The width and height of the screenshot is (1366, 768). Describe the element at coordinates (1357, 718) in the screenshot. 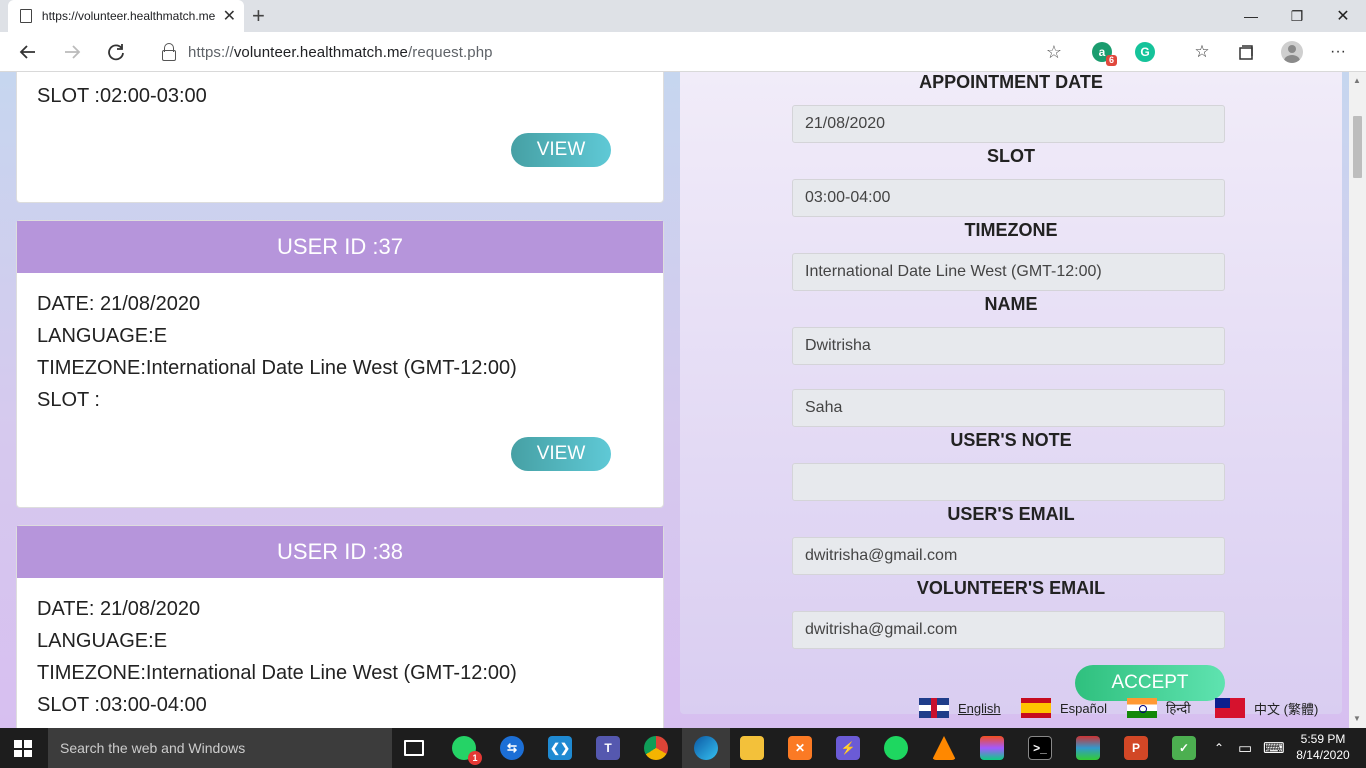

I see `scroll-down-icon: ▼` at that location.